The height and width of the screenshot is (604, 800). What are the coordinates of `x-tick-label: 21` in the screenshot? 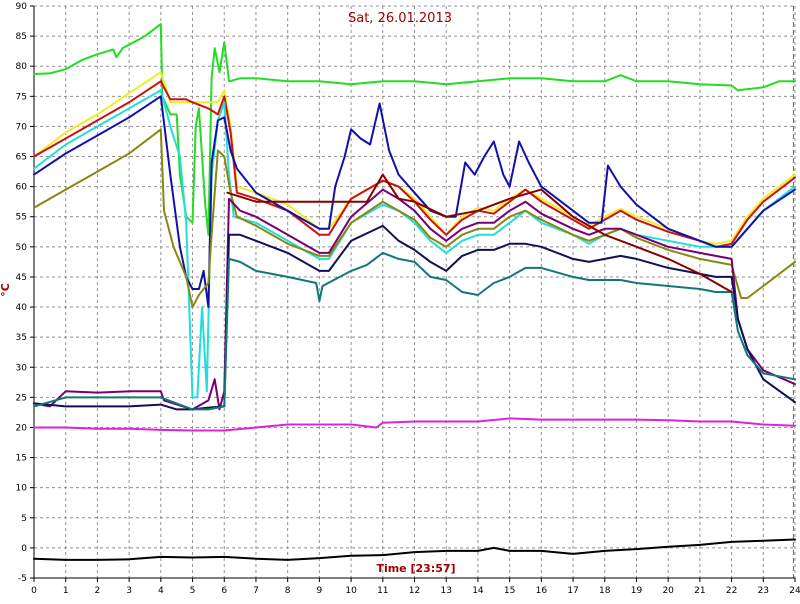 It's located at (699, 591).